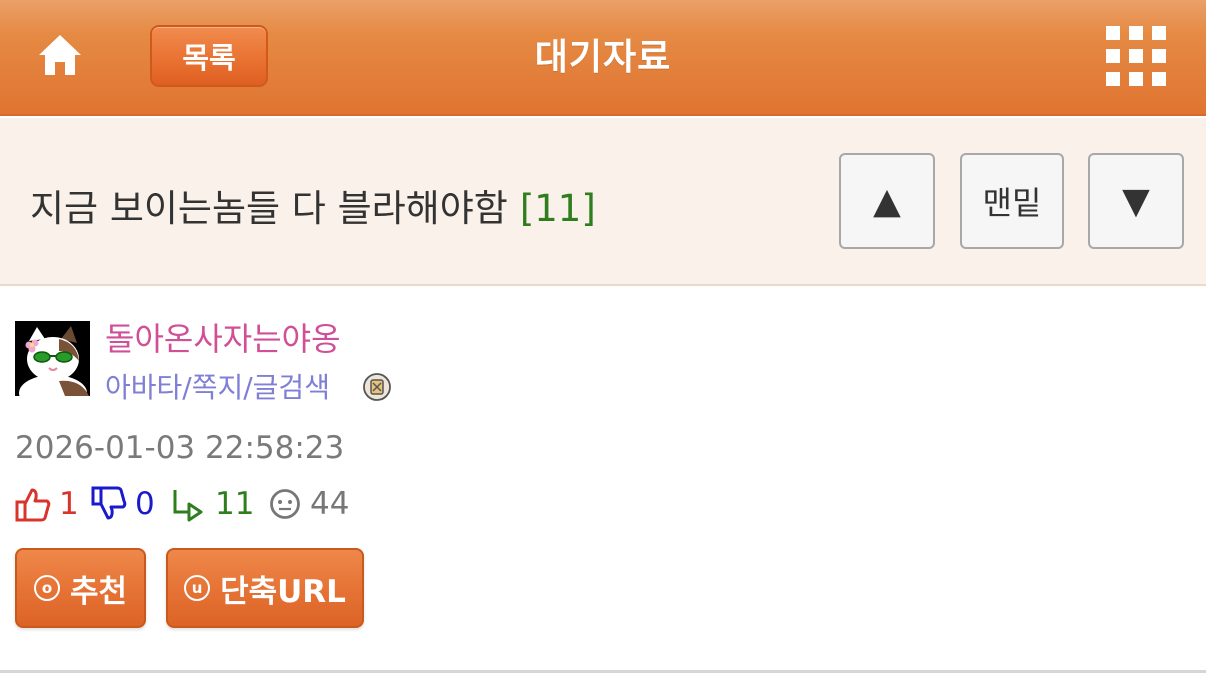 The image size is (1206, 683). Describe the element at coordinates (46, 588) in the screenshot. I see `recommend-icon: o` at that location.